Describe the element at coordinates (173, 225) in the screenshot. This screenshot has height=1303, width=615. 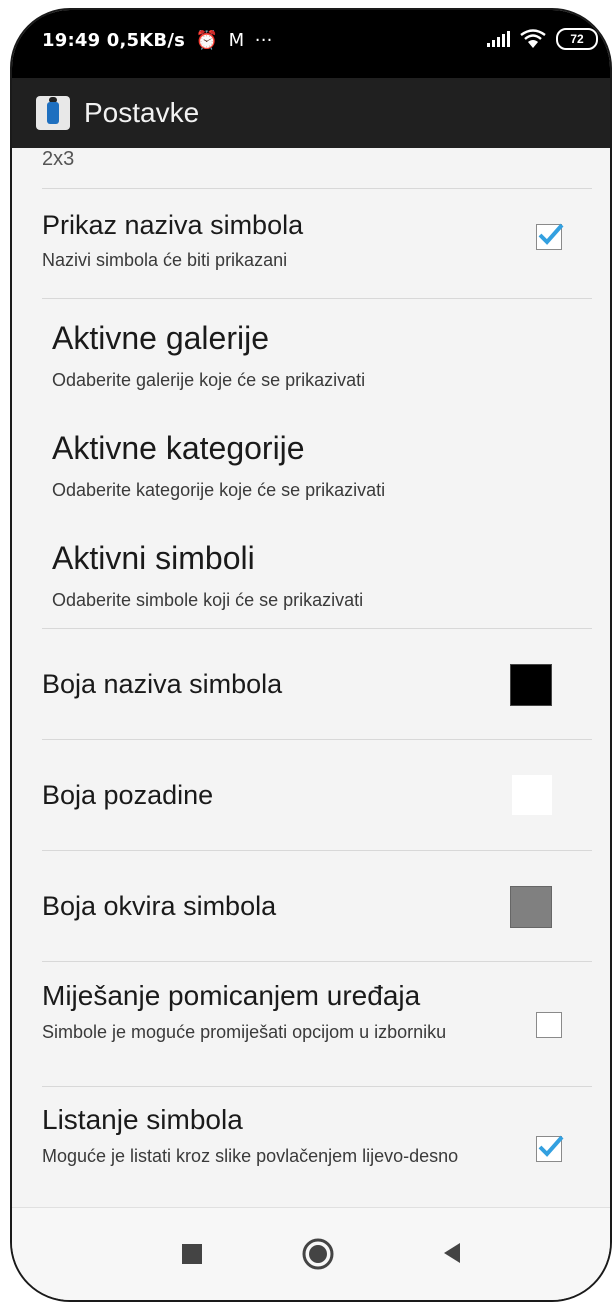
I see `setting-title: Prikaz naziva simbola` at that location.